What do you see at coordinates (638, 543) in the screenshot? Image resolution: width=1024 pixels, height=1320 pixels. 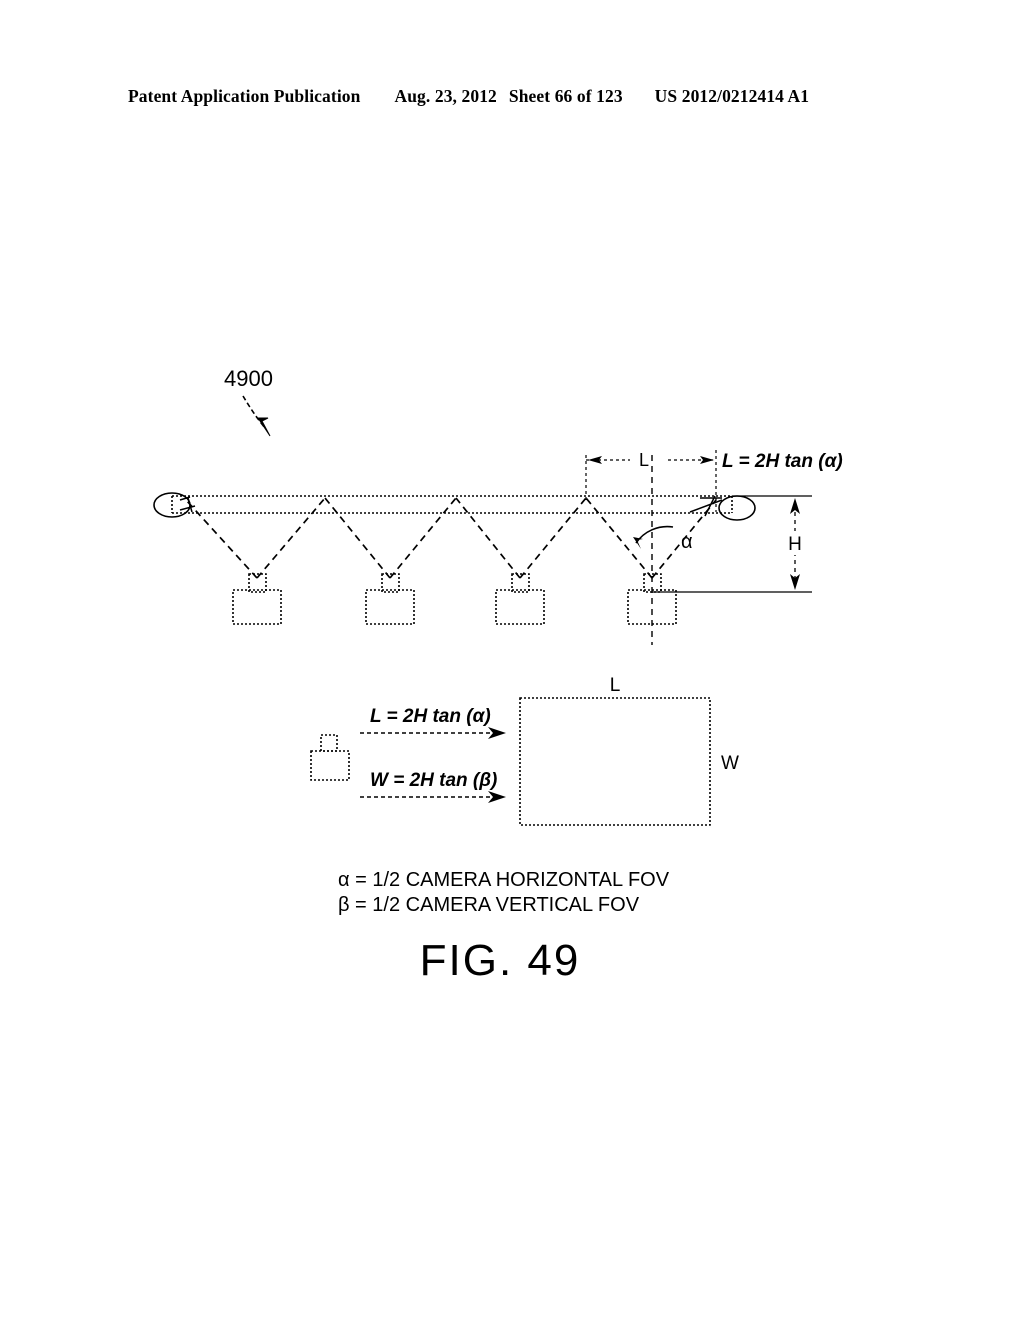 I see `angle-alpha-arrowhead` at bounding box center [638, 543].